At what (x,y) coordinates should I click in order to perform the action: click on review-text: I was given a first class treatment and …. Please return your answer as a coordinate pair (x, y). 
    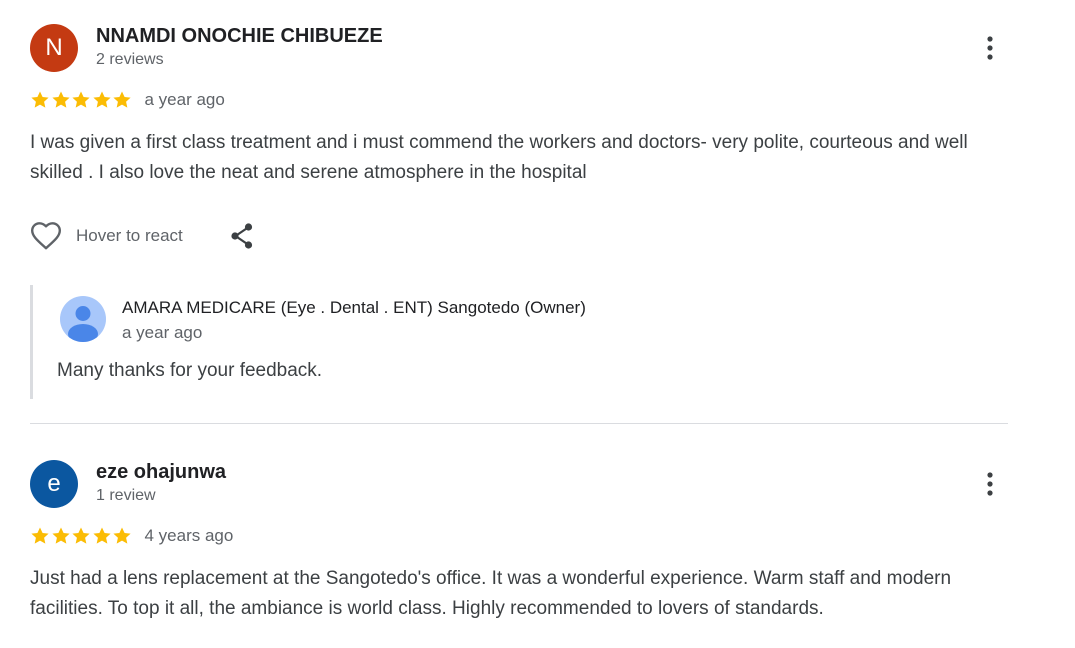
    Looking at the image, I should click on (499, 157).